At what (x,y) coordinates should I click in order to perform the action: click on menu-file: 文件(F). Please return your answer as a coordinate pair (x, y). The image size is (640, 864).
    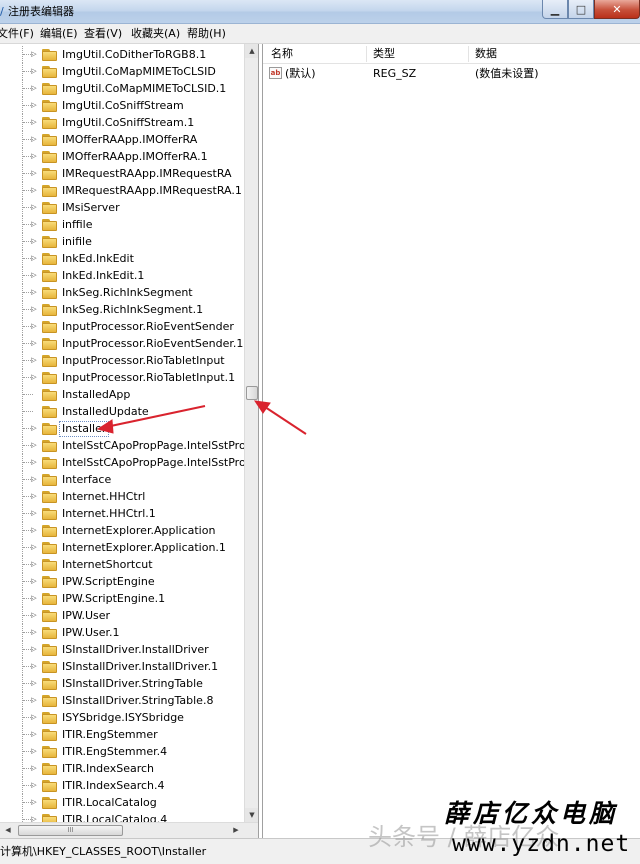
    Looking at the image, I should click on (17, 34).